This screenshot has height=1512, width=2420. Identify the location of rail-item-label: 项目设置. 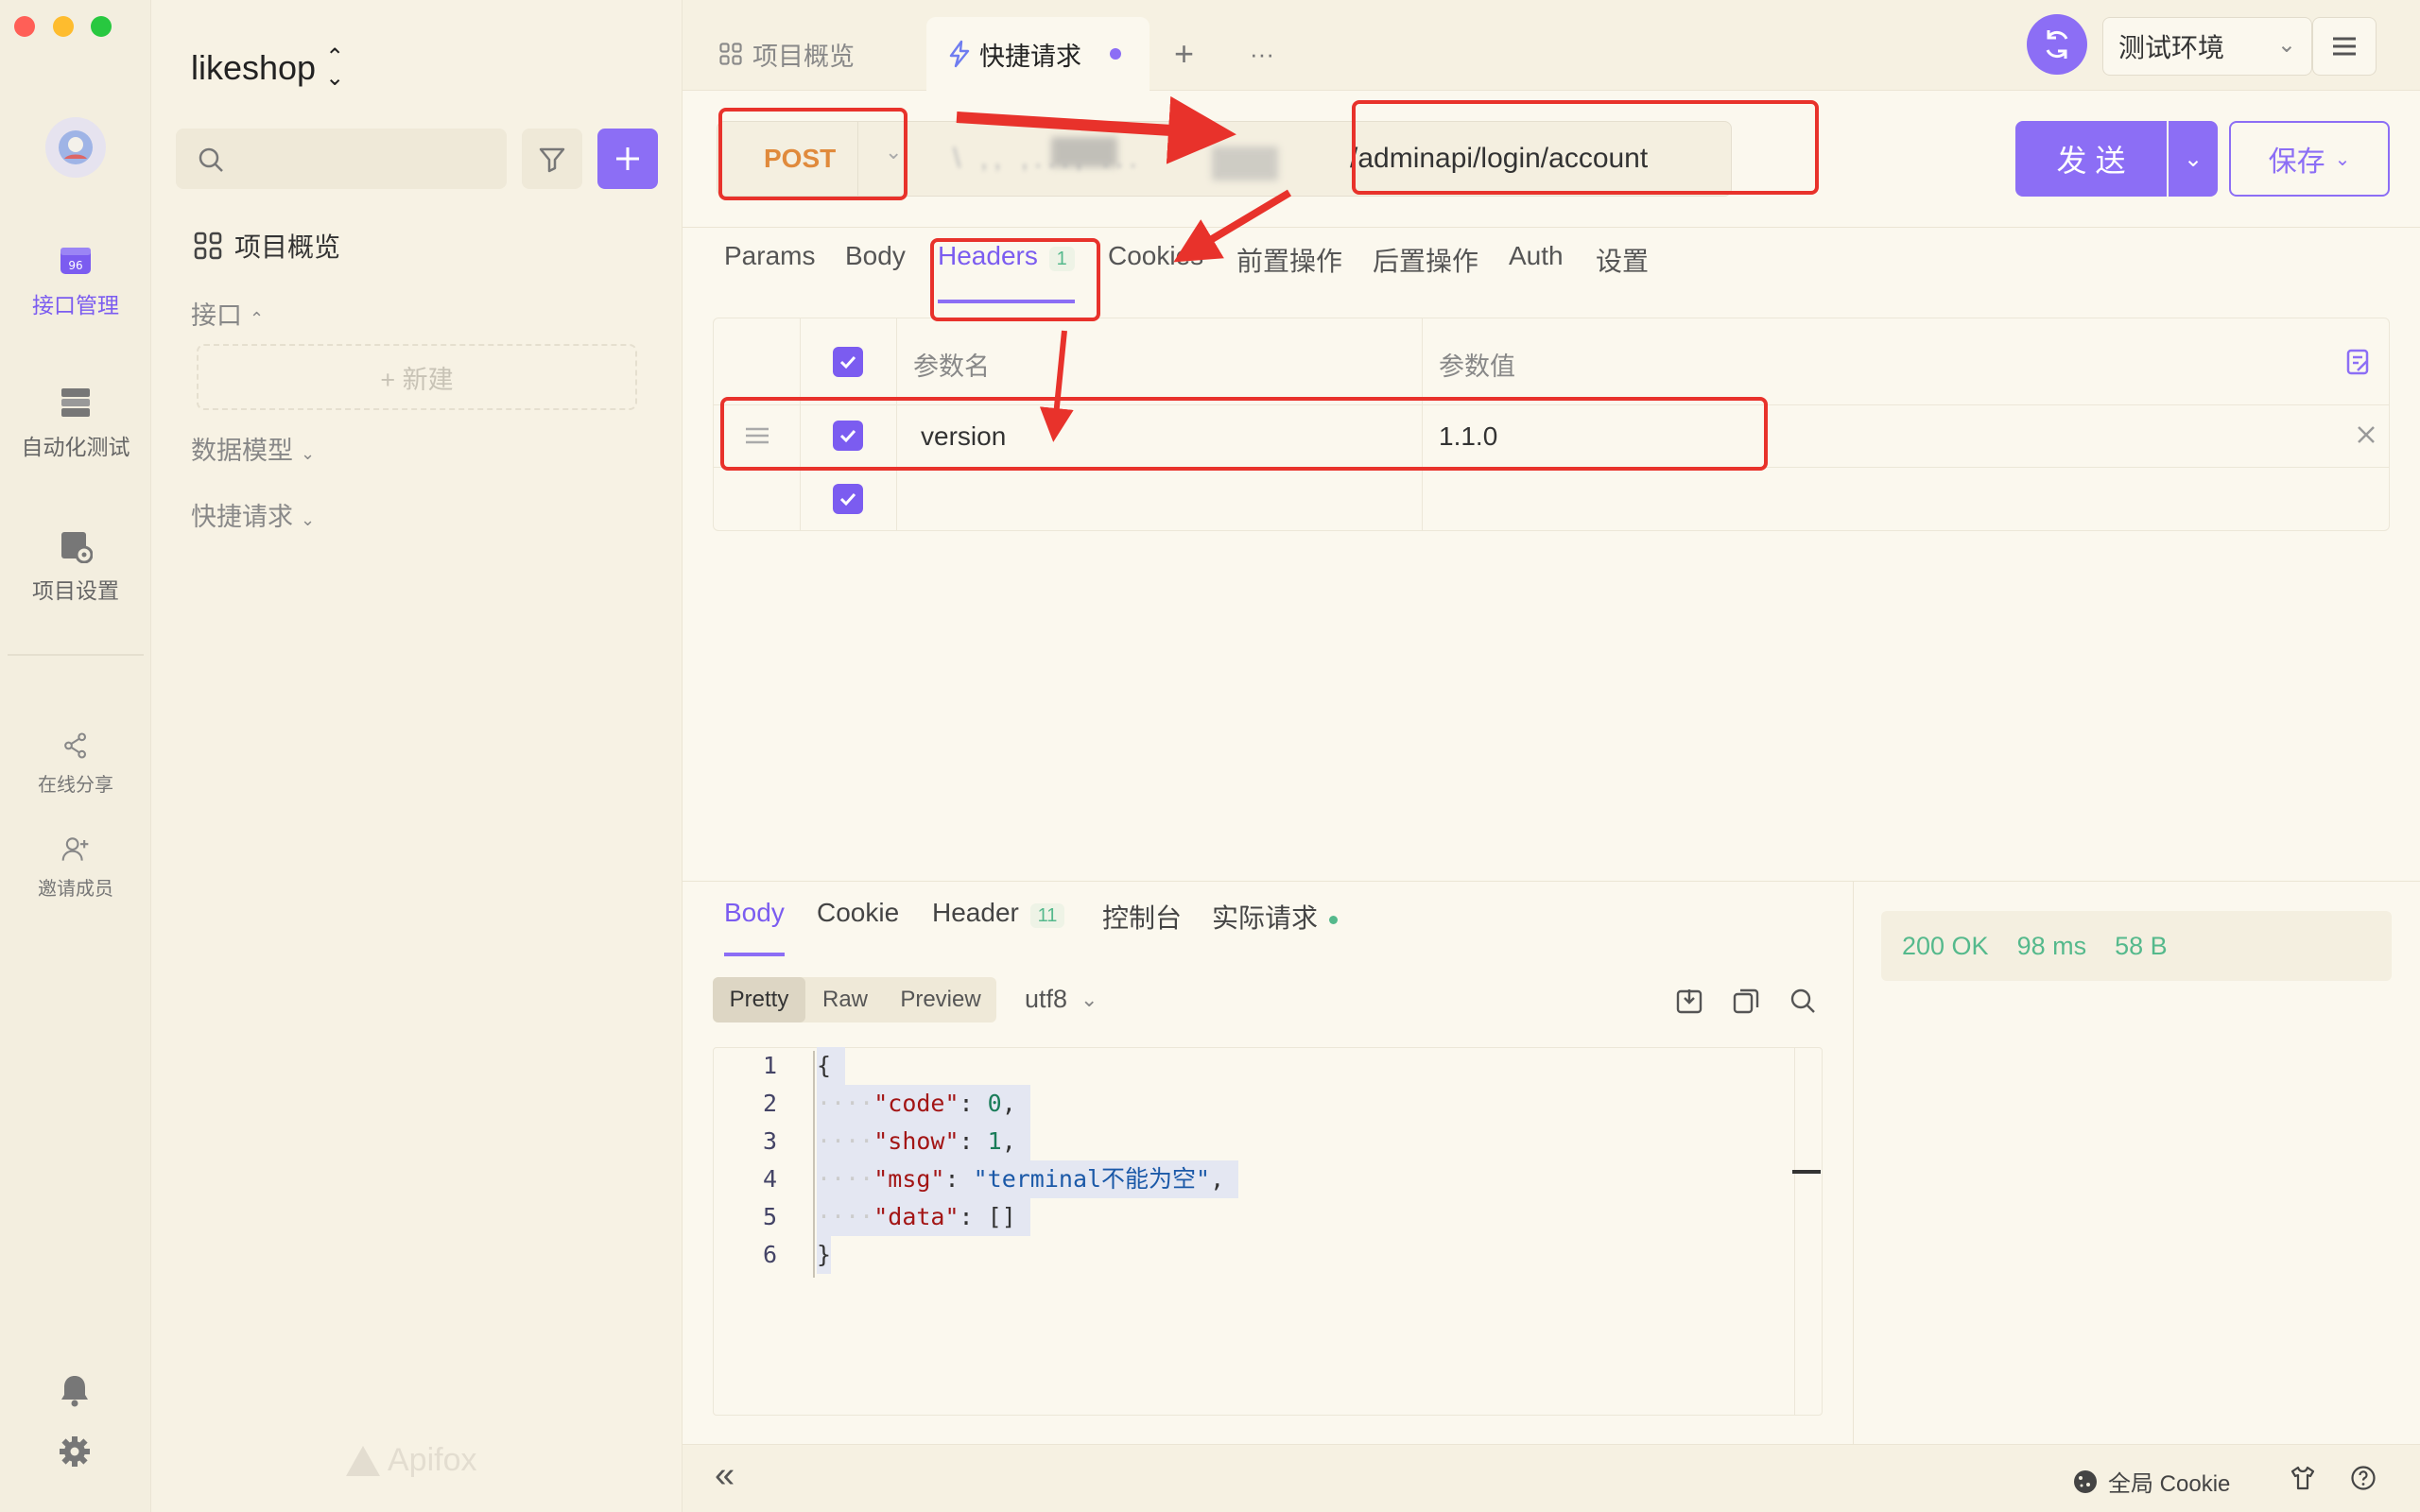
(75, 590).